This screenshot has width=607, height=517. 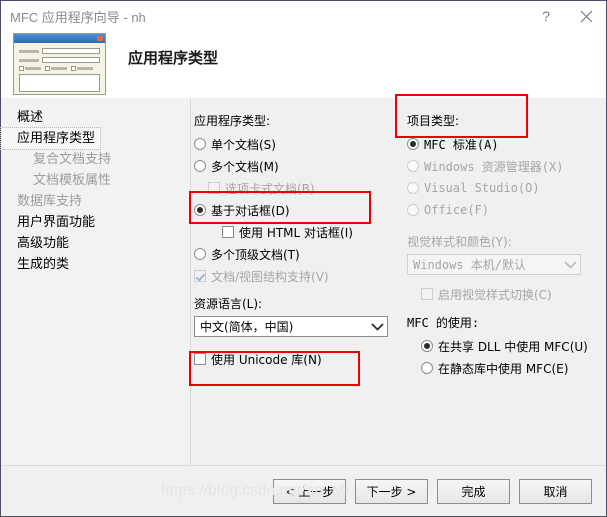 I want to click on option-visual-studio: Visual Studio(O), so click(x=506, y=188).